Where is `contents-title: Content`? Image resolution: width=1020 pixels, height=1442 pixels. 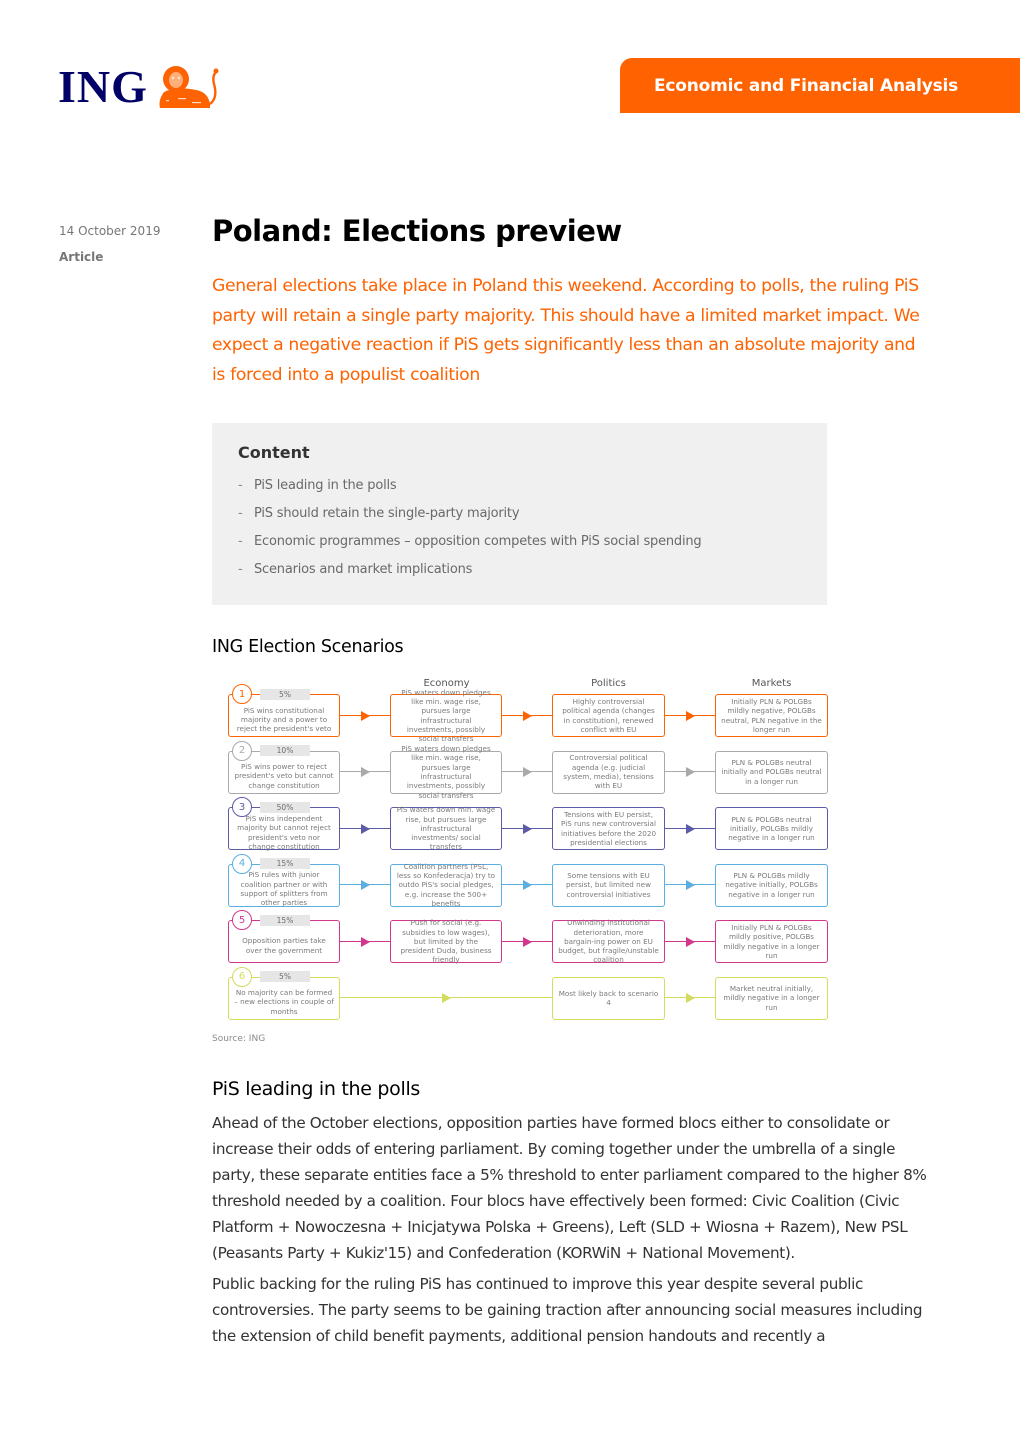
contents-title: Content is located at coordinates (274, 452).